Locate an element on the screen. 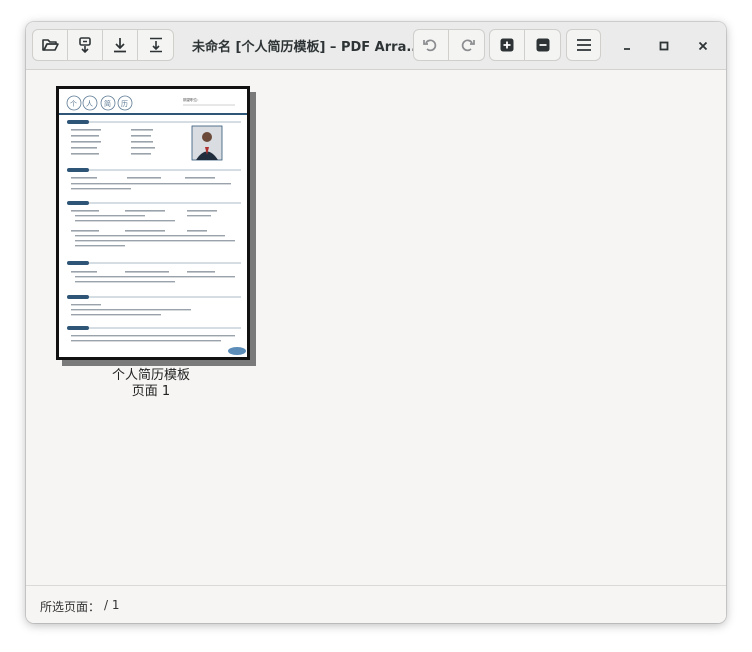 This screenshot has height=652, width=752. import-icon is located at coordinates (85, 45).